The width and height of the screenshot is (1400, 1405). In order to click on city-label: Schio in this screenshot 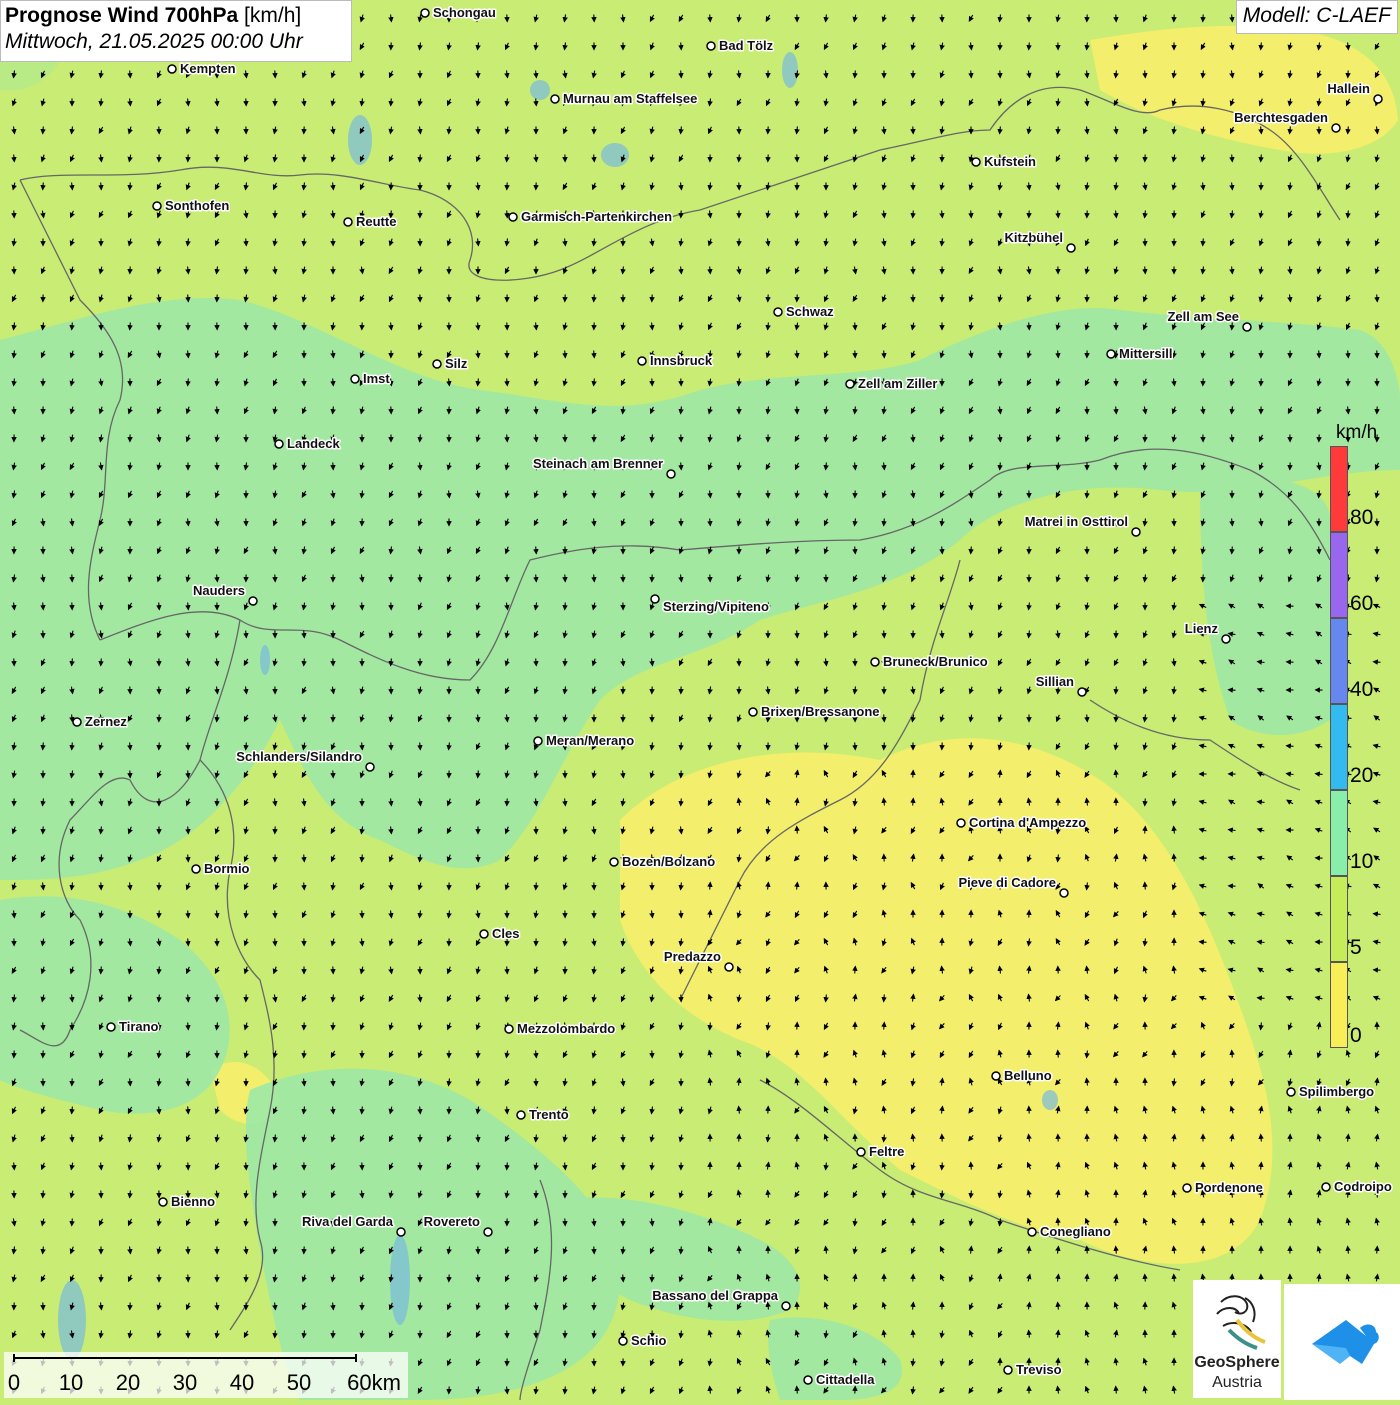, I will do `click(648, 1340)`.